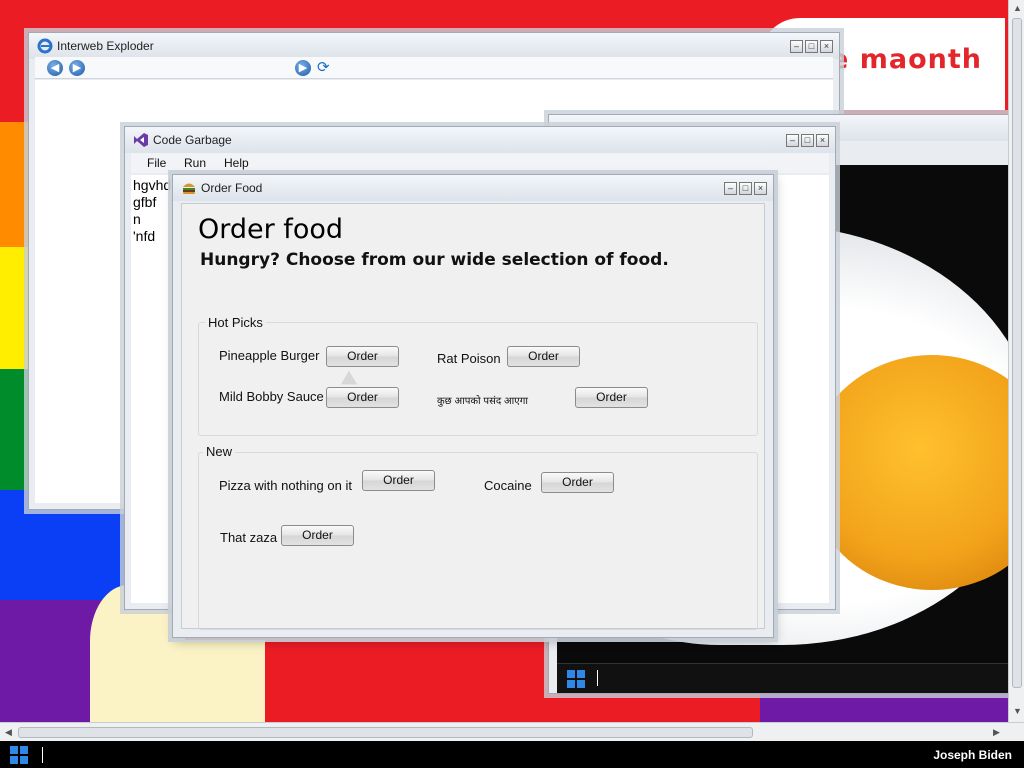 This screenshot has height=768, width=1024. Describe the element at coordinates (972, 755) in the screenshot. I see `user-name: Joseph Biden` at that location.